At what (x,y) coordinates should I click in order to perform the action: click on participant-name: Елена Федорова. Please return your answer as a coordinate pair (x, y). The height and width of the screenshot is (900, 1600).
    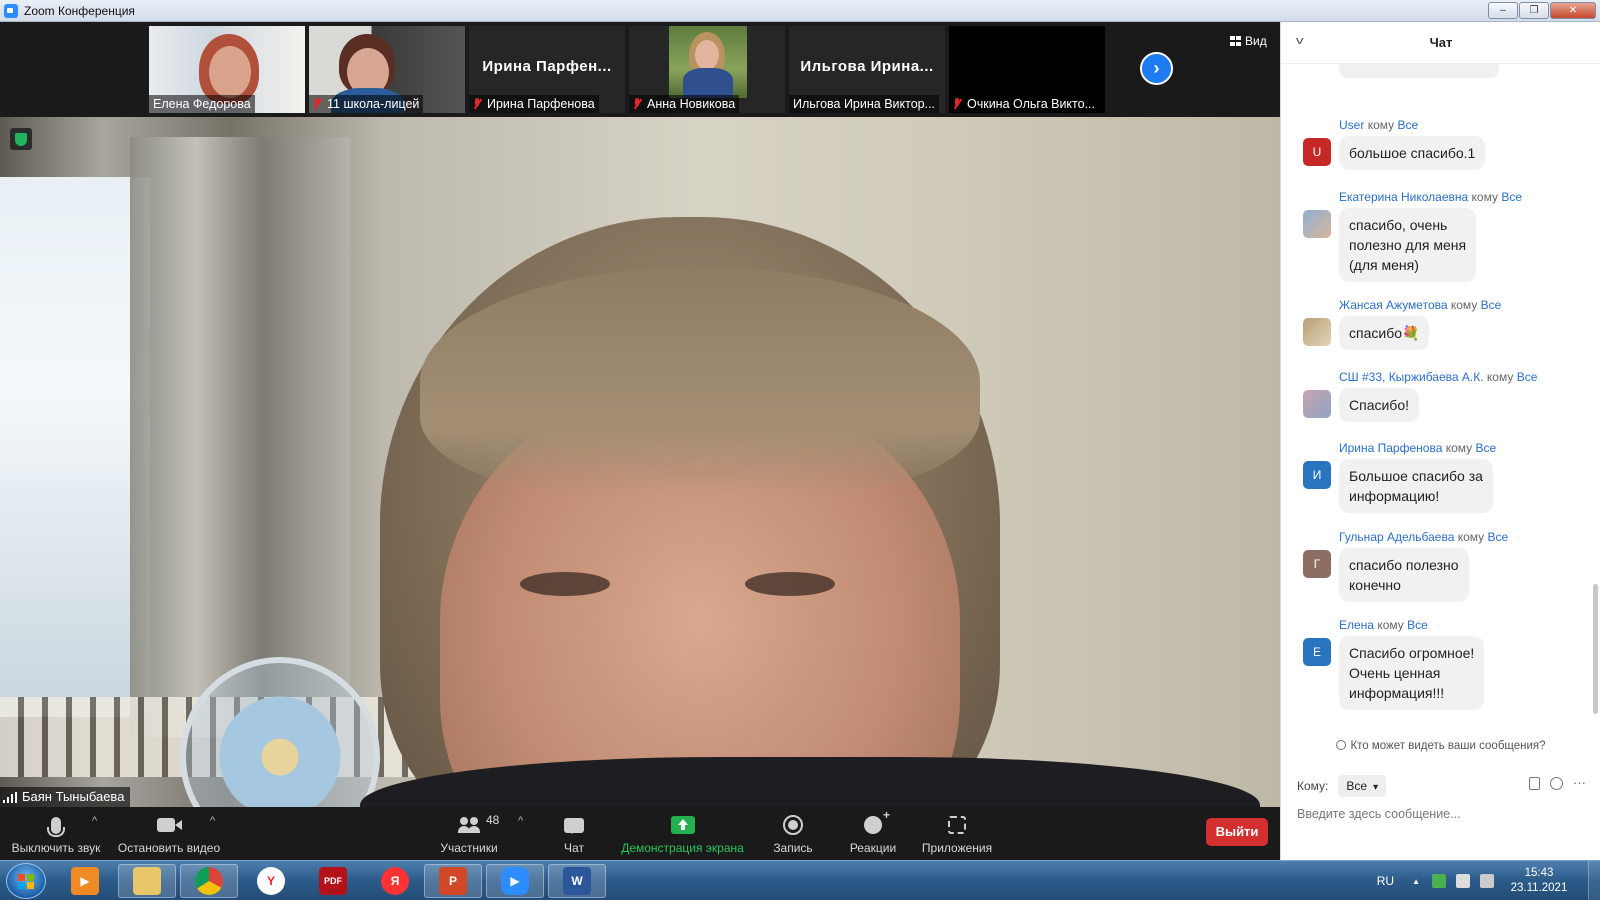
    Looking at the image, I should click on (202, 104).